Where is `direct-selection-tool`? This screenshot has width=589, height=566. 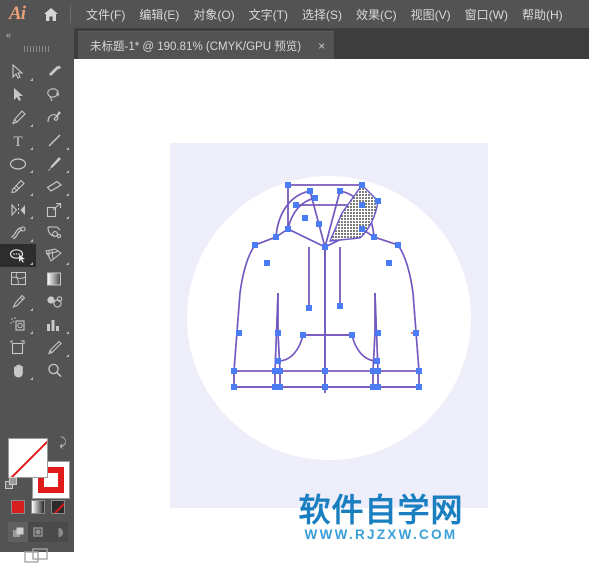
direct-selection-tool is located at coordinates (18, 94).